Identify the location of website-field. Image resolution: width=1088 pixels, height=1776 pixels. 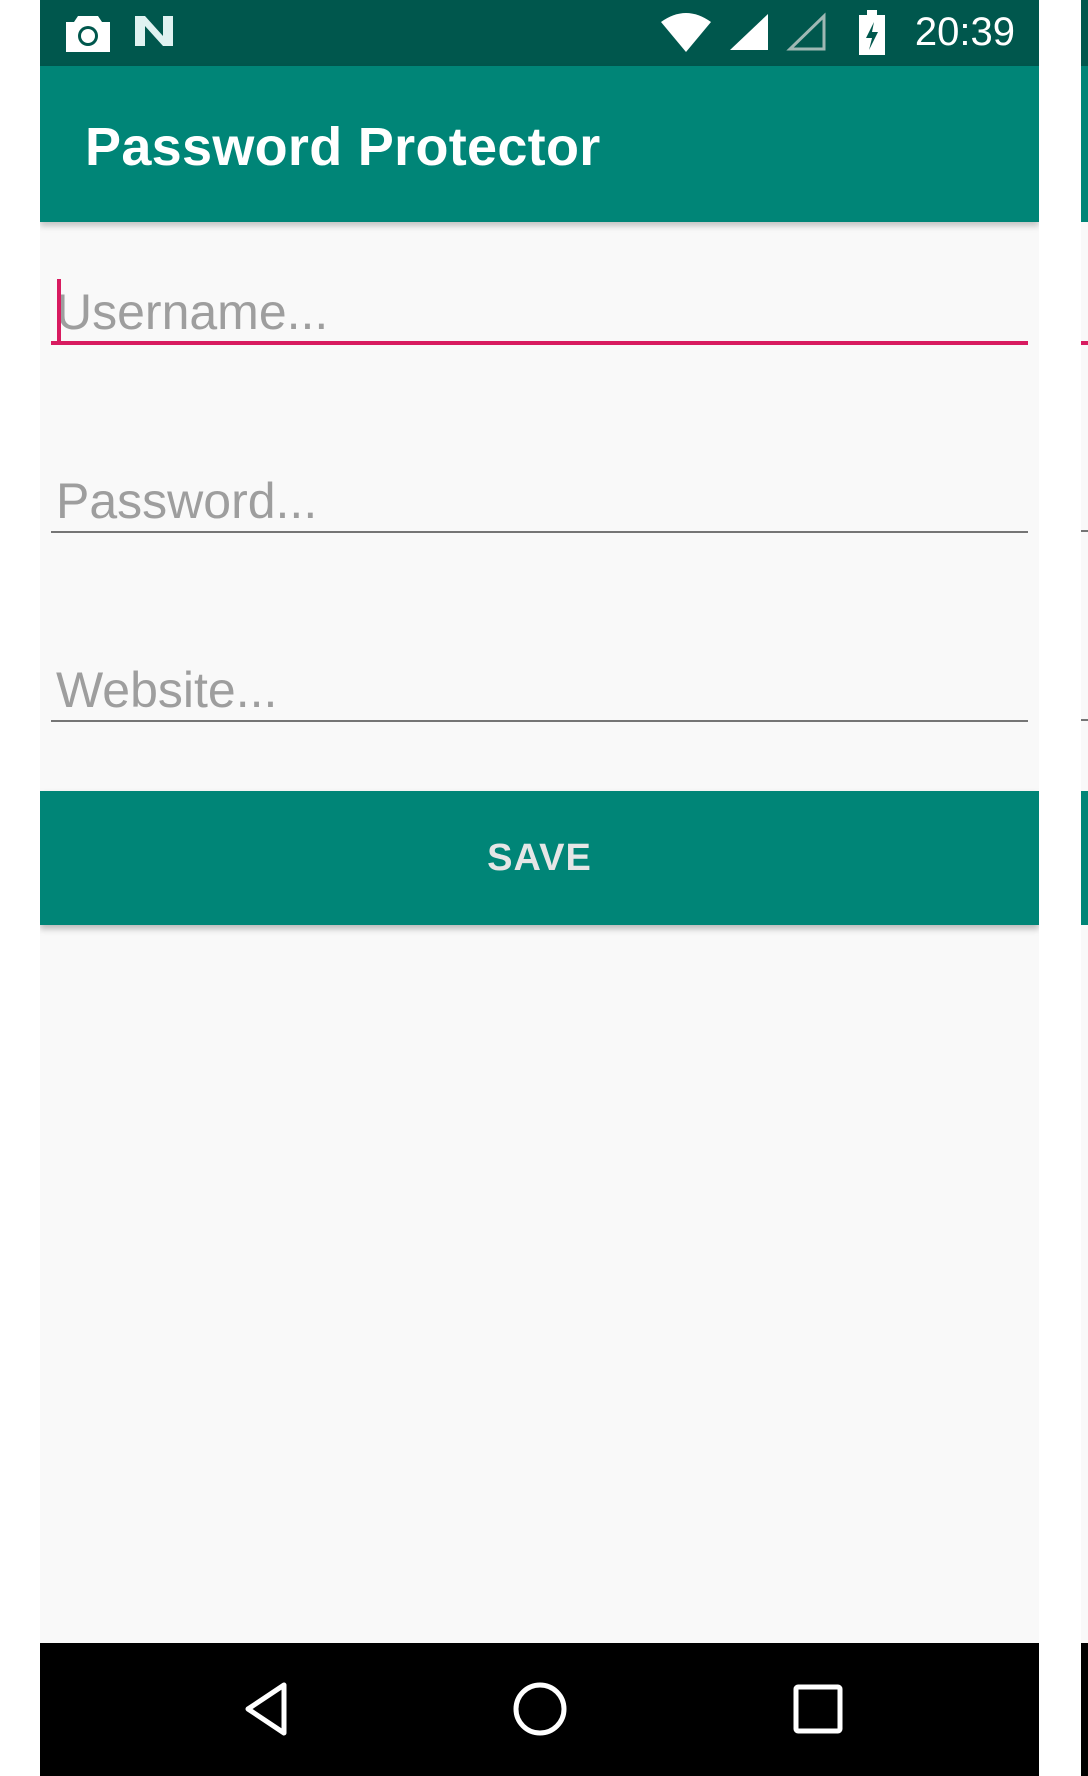
(539, 686).